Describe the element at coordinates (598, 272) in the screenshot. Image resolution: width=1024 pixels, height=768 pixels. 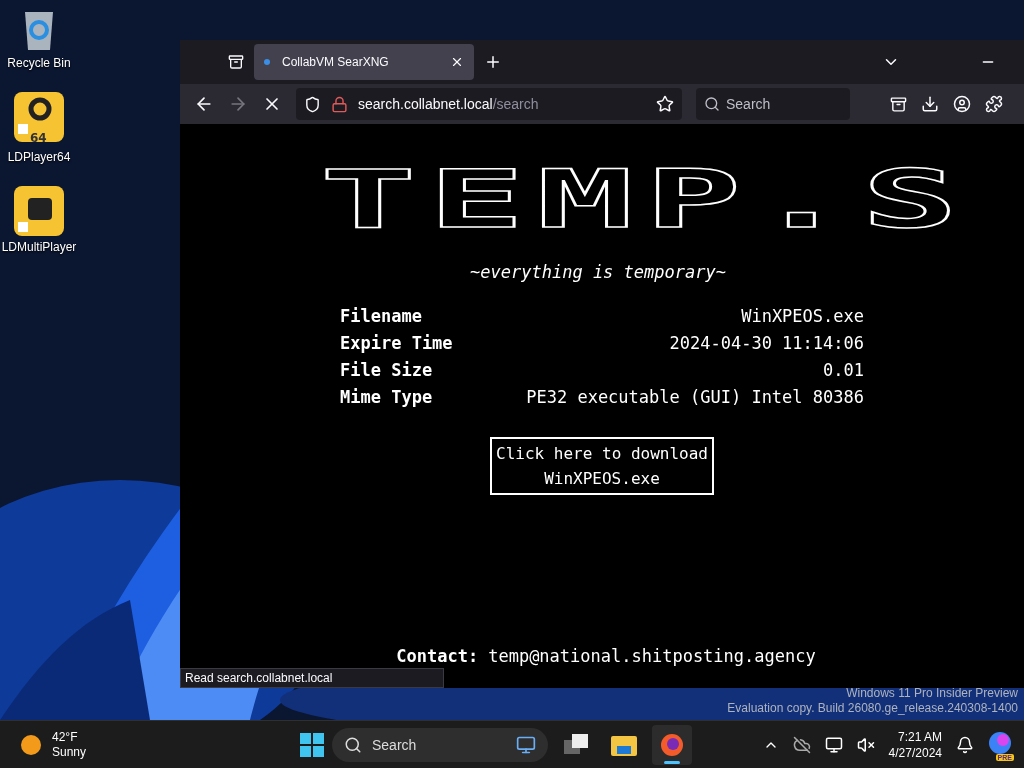
I see `tagline: ~everything is temporary~` at that location.